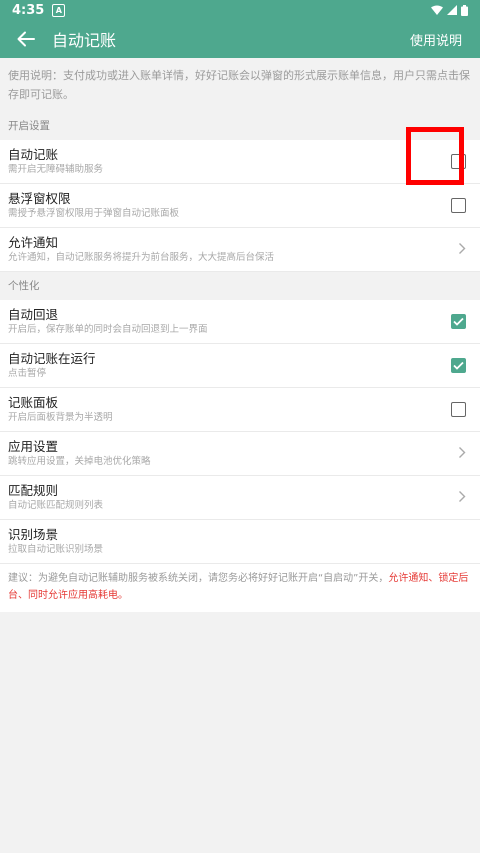  Describe the element at coordinates (28, 10) in the screenshot. I see `status-time: 4:35` at that location.